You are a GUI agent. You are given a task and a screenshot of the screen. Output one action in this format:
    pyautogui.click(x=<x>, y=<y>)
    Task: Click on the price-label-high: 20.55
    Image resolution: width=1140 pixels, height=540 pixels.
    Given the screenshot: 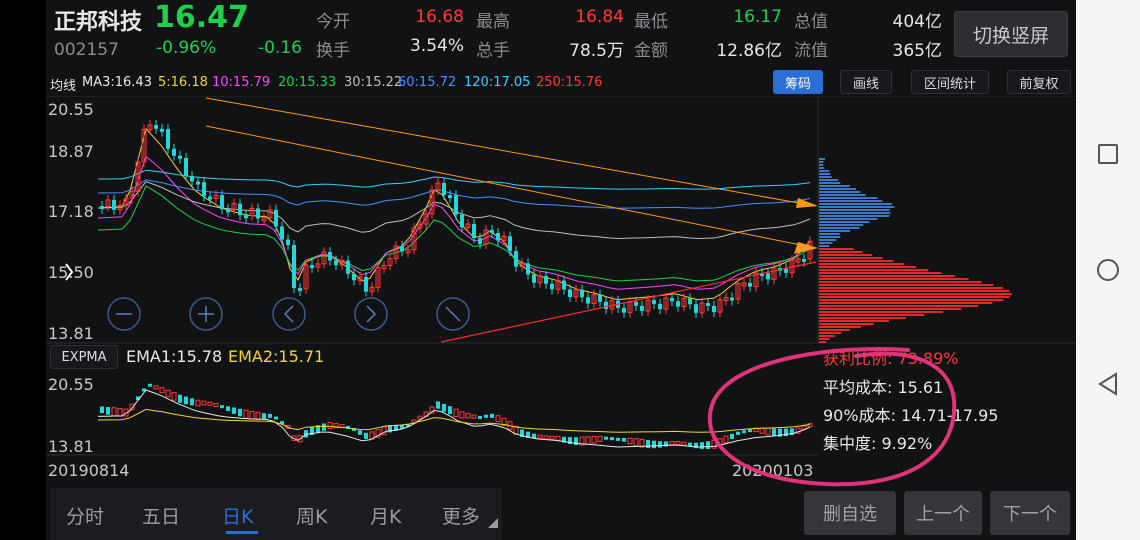 What is the action you would take?
    pyautogui.click(x=71, y=109)
    